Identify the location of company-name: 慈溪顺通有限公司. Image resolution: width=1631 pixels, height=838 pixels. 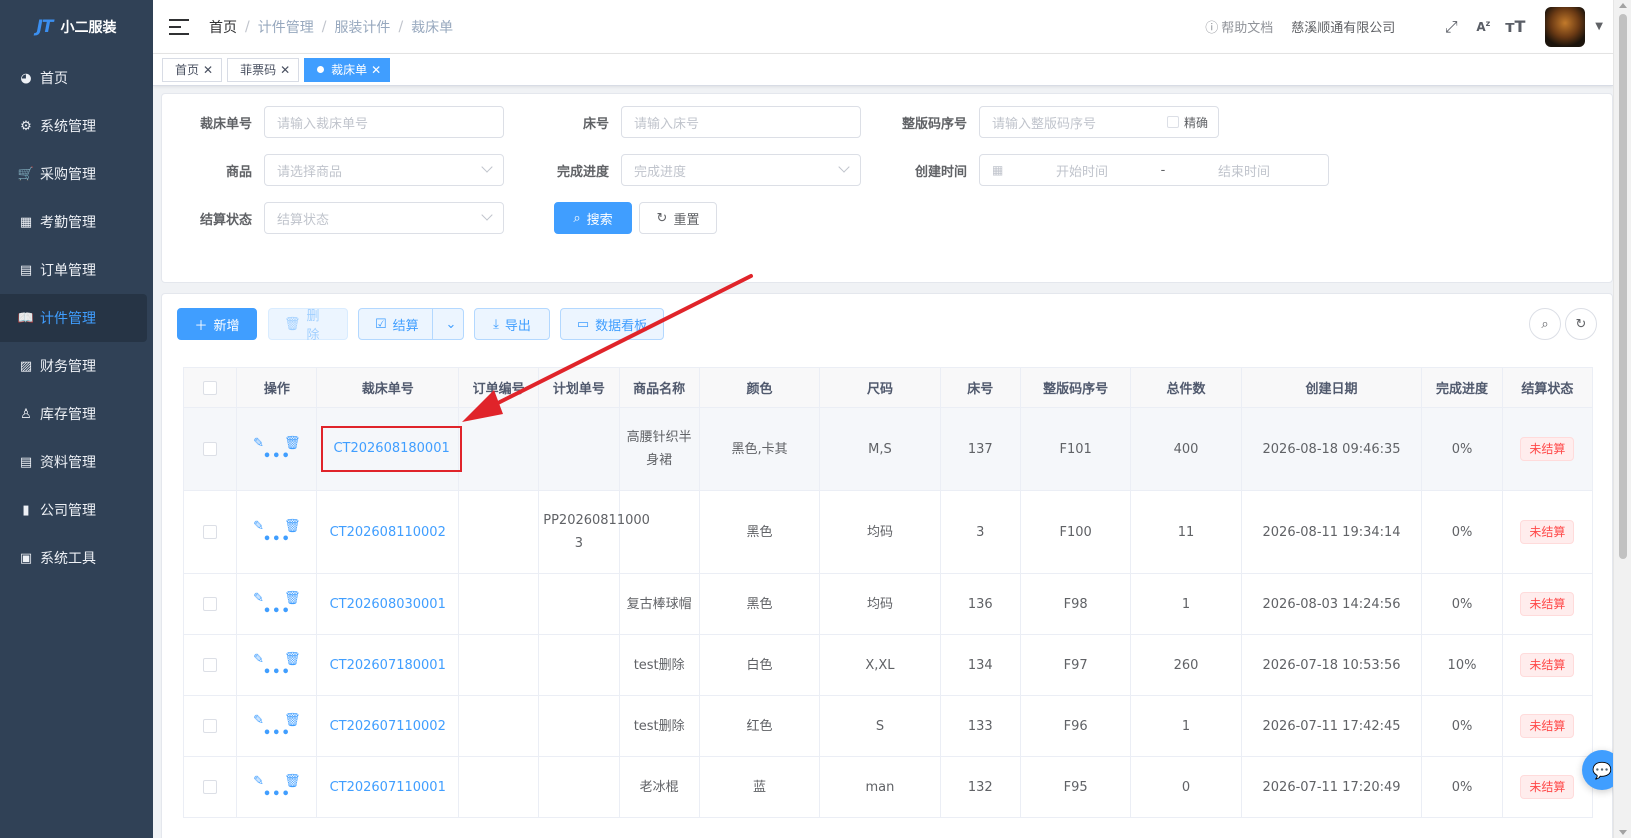
(1343, 26).